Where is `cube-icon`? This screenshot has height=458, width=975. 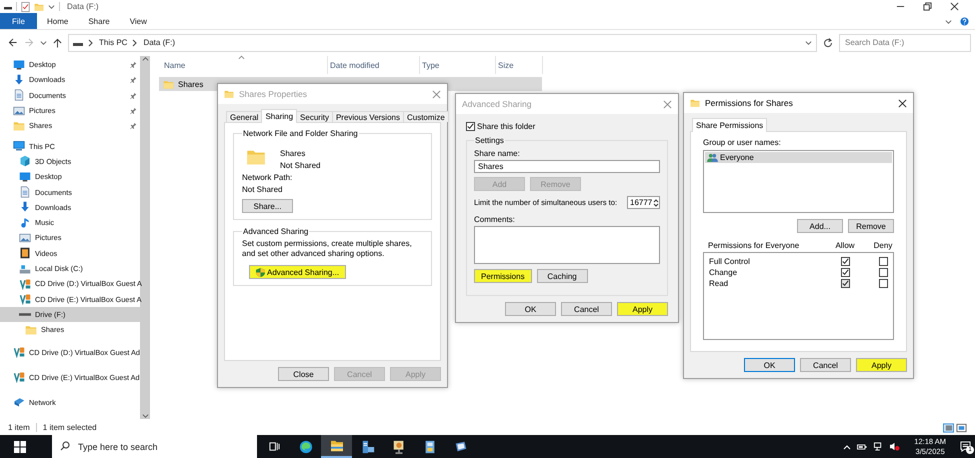
cube-icon is located at coordinates (25, 161).